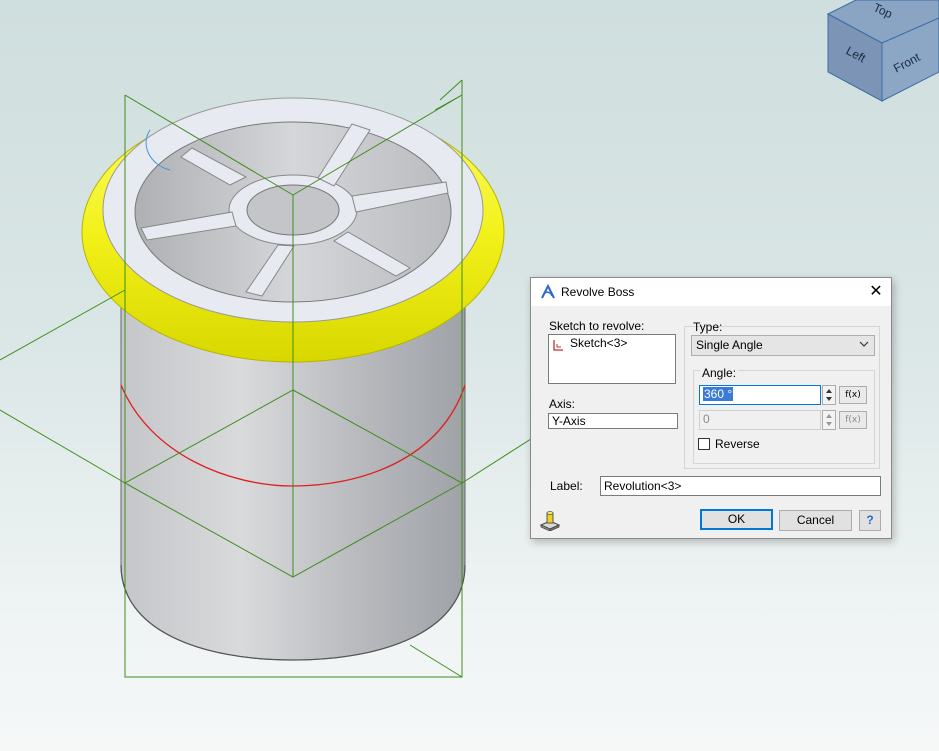  What do you see at coordinates (740, 486) in the screenshot?
I see `label-input: Revolution<3>` at bounding box center [740, 486].